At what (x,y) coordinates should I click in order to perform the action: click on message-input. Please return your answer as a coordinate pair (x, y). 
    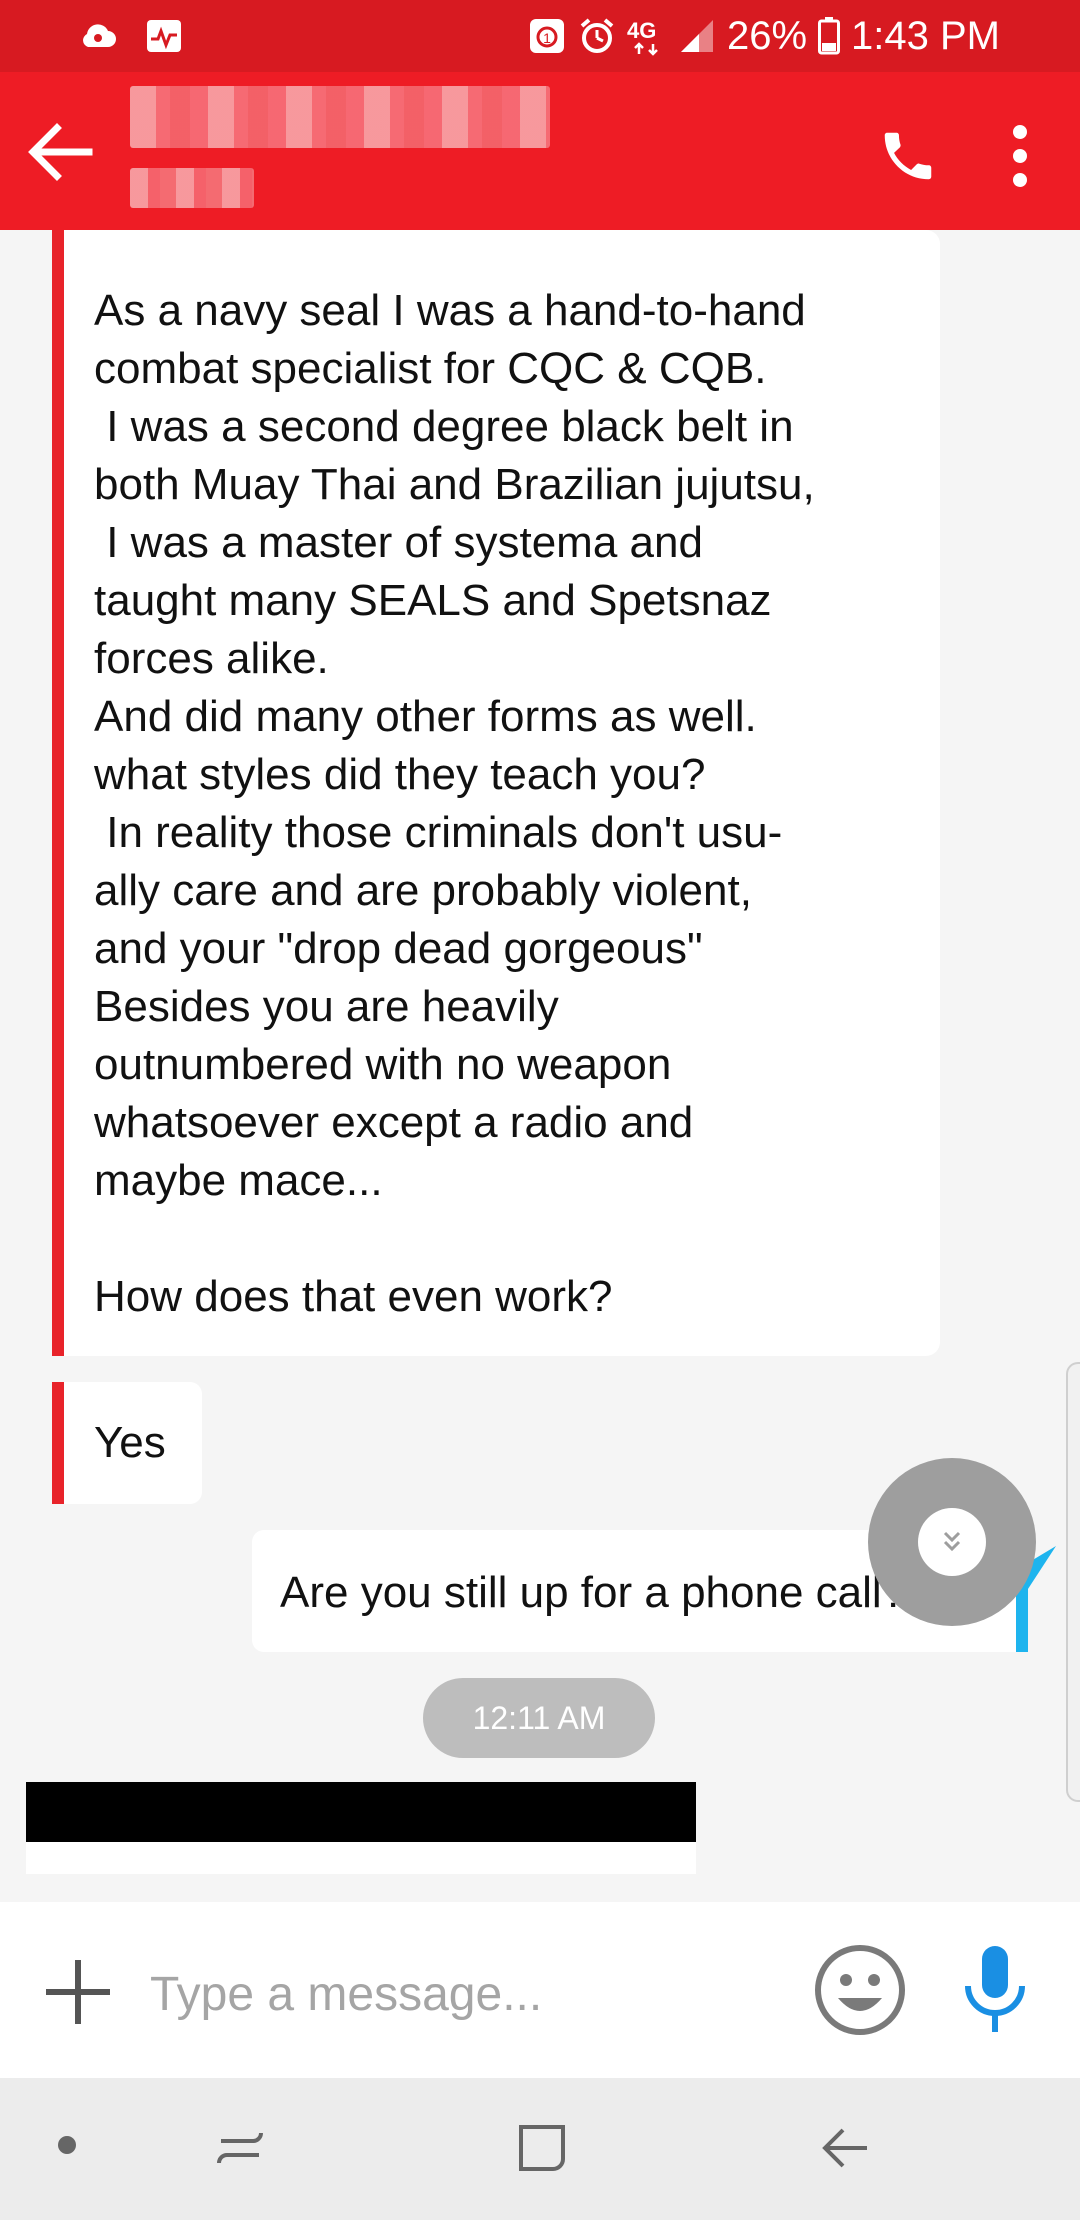
    Looking at the image, I should click on (470, 1994).